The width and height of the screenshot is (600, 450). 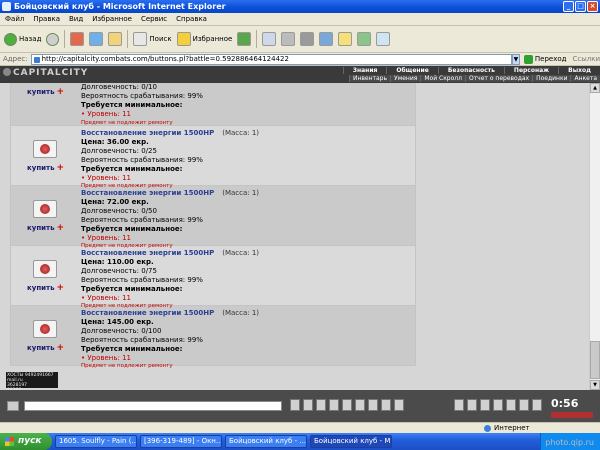 I want to click on folder-icon, so click(x=345, y=39).